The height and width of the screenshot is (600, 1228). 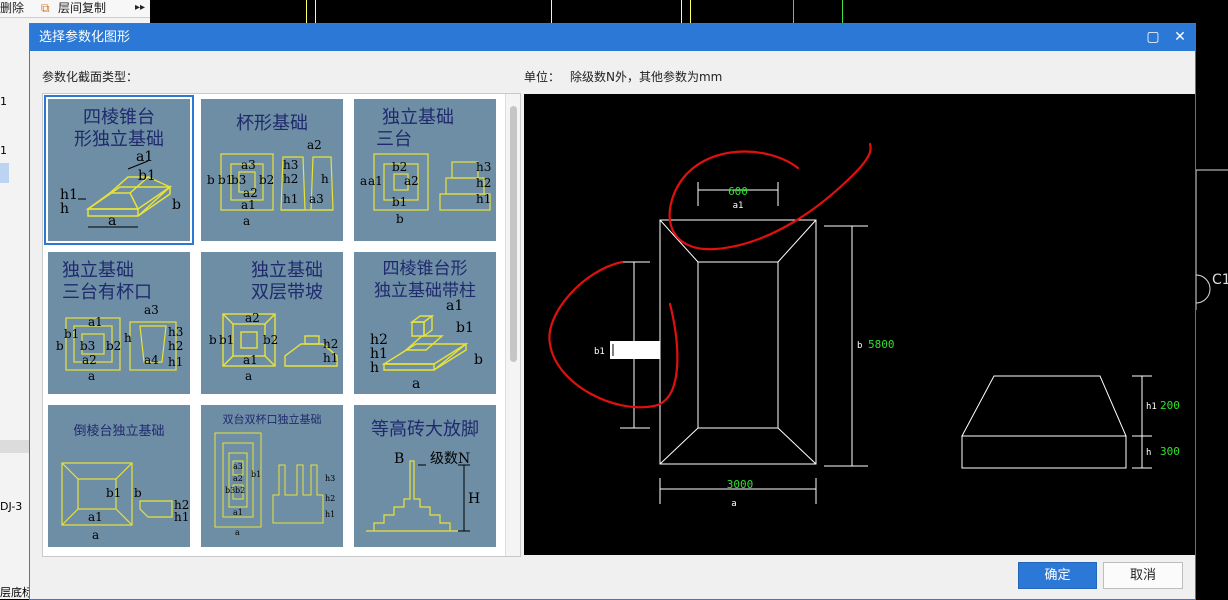 I want to click on shape-thumb-inverted-frustum: 倒棱台独立基础 b1 b a1 a h2 h1, so click(x=119, y=476).